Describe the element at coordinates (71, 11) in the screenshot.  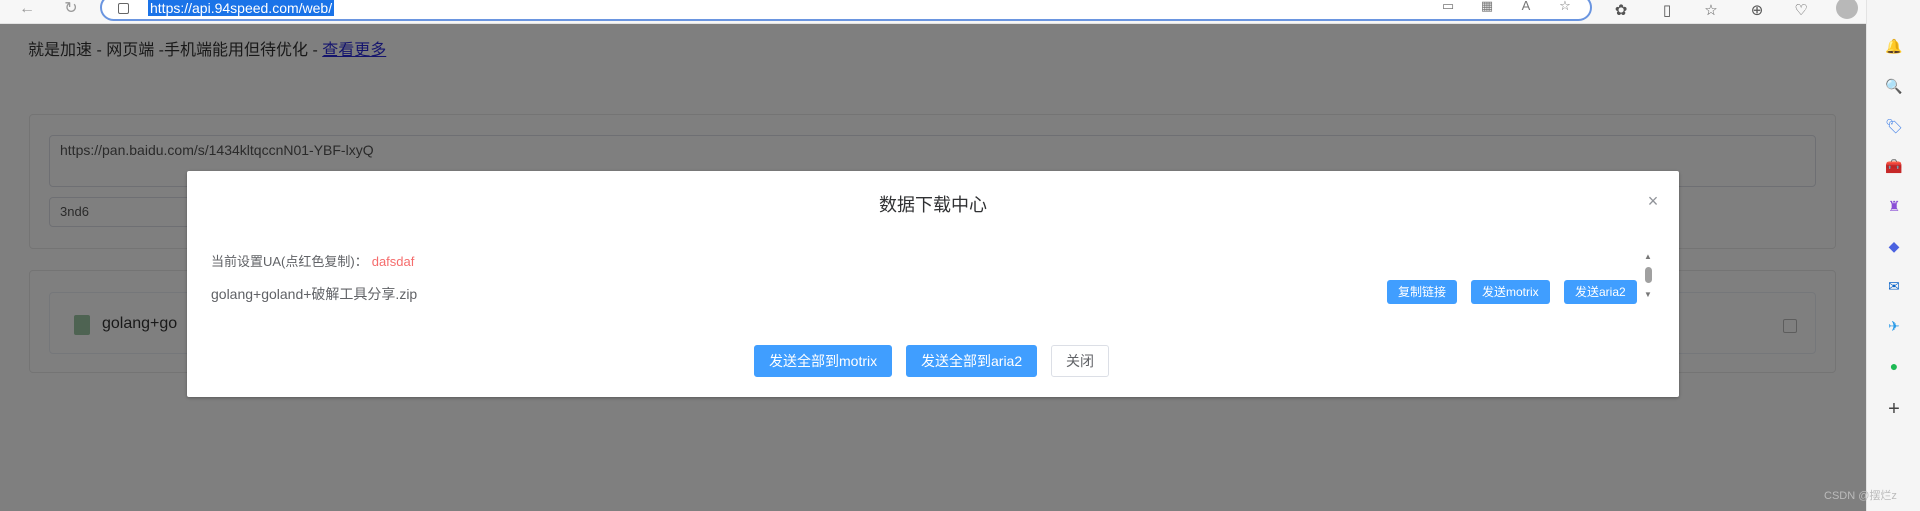
I see `refresh-icon: ↻` at that location.